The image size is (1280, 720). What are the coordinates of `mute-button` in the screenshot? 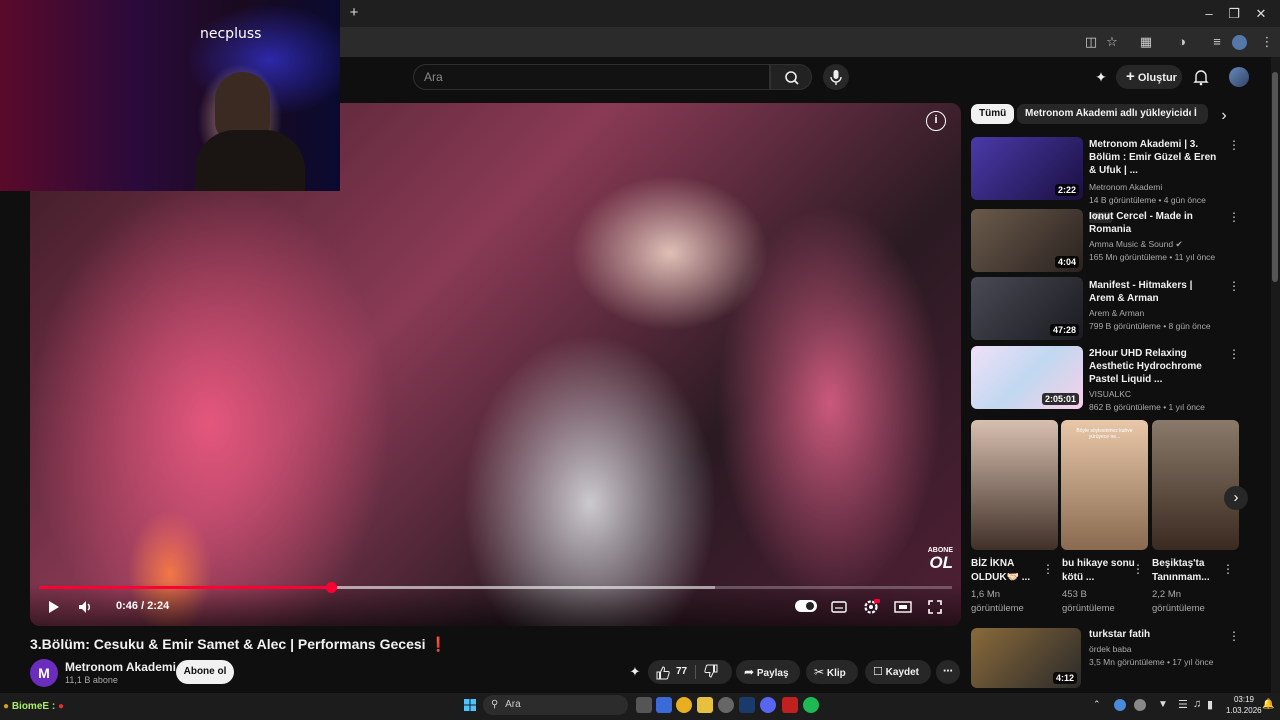 It's located at (86, 607).